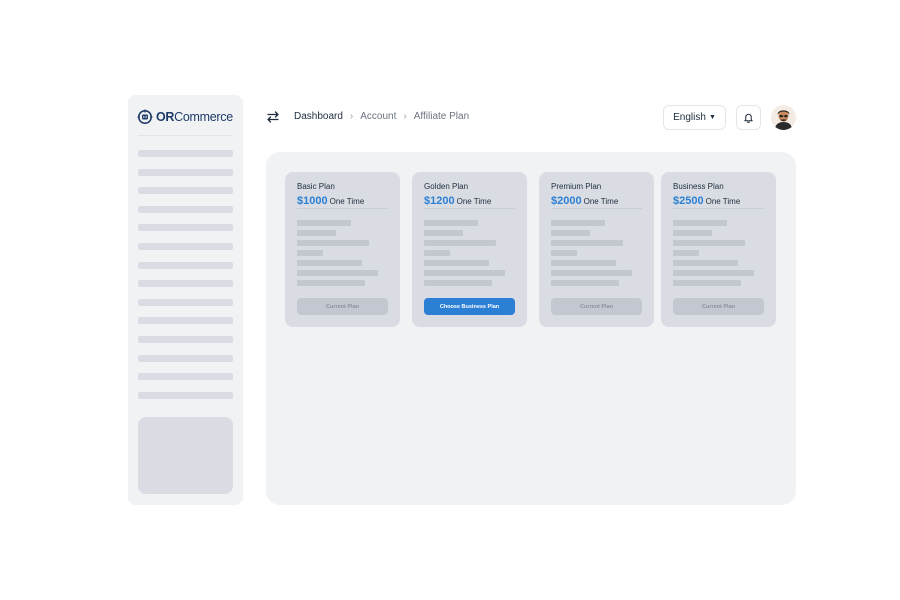 The height and width of the screenshot is (600, 900). Describe the element at coordinates (145, 116) in the screenshot. I see `robot-logo-icon` at that location.